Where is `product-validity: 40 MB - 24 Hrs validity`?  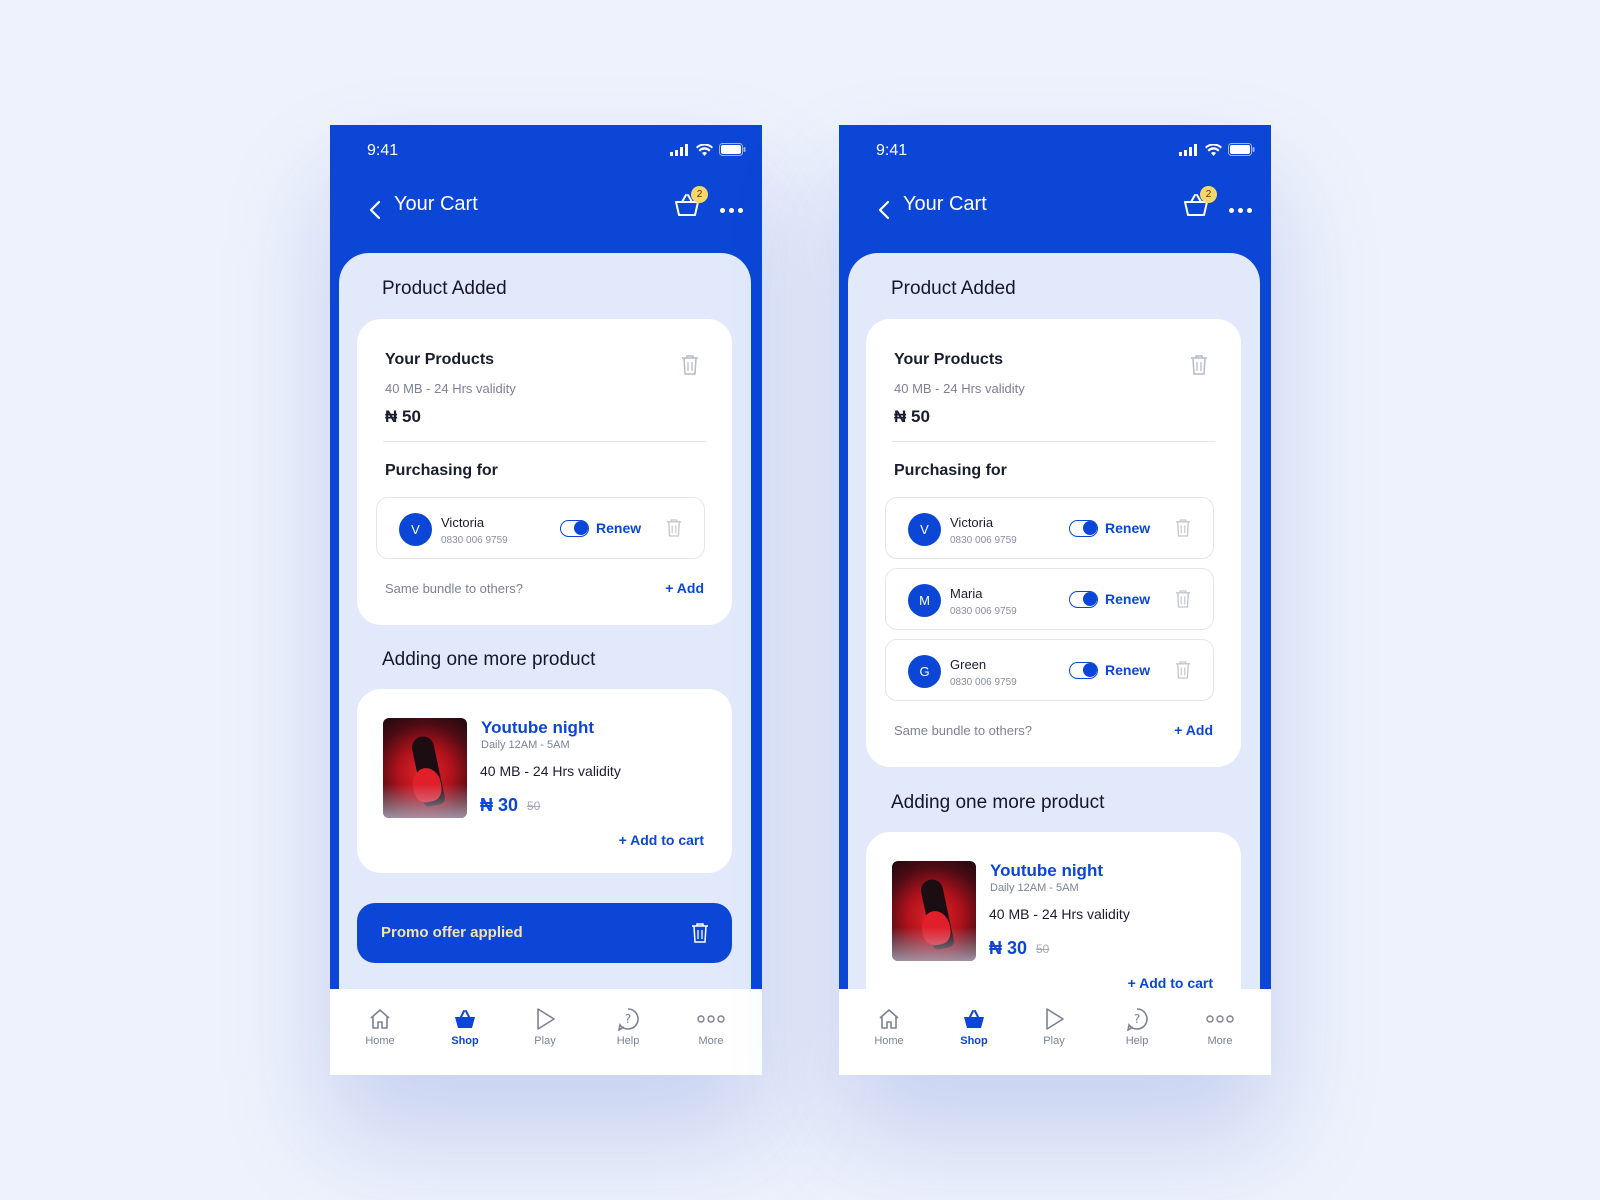 product-validity: 40 MB - 24 Hrs validity is located at coordinates (959, 388).